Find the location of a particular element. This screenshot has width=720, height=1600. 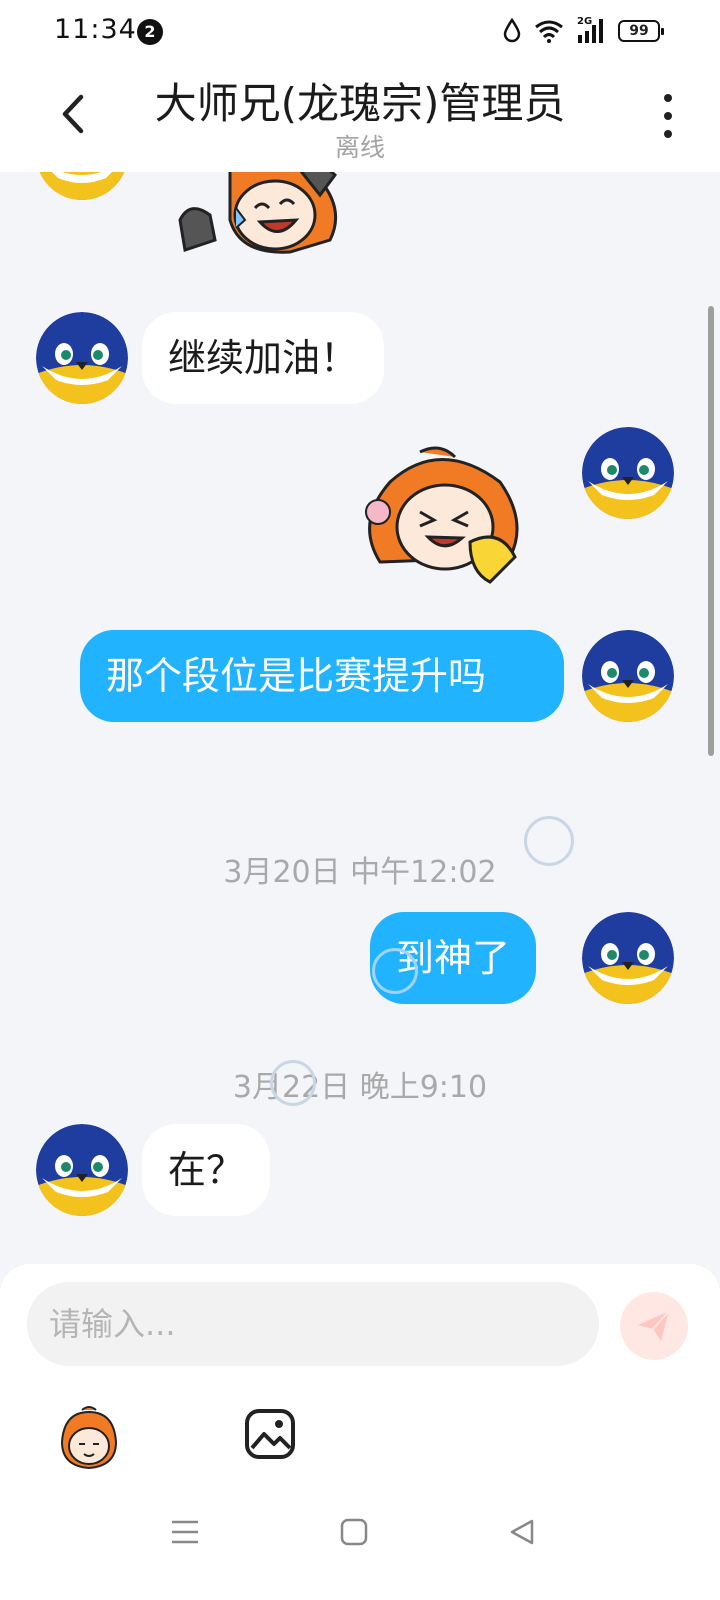

scrollbar is located at coordinates (711, 531).